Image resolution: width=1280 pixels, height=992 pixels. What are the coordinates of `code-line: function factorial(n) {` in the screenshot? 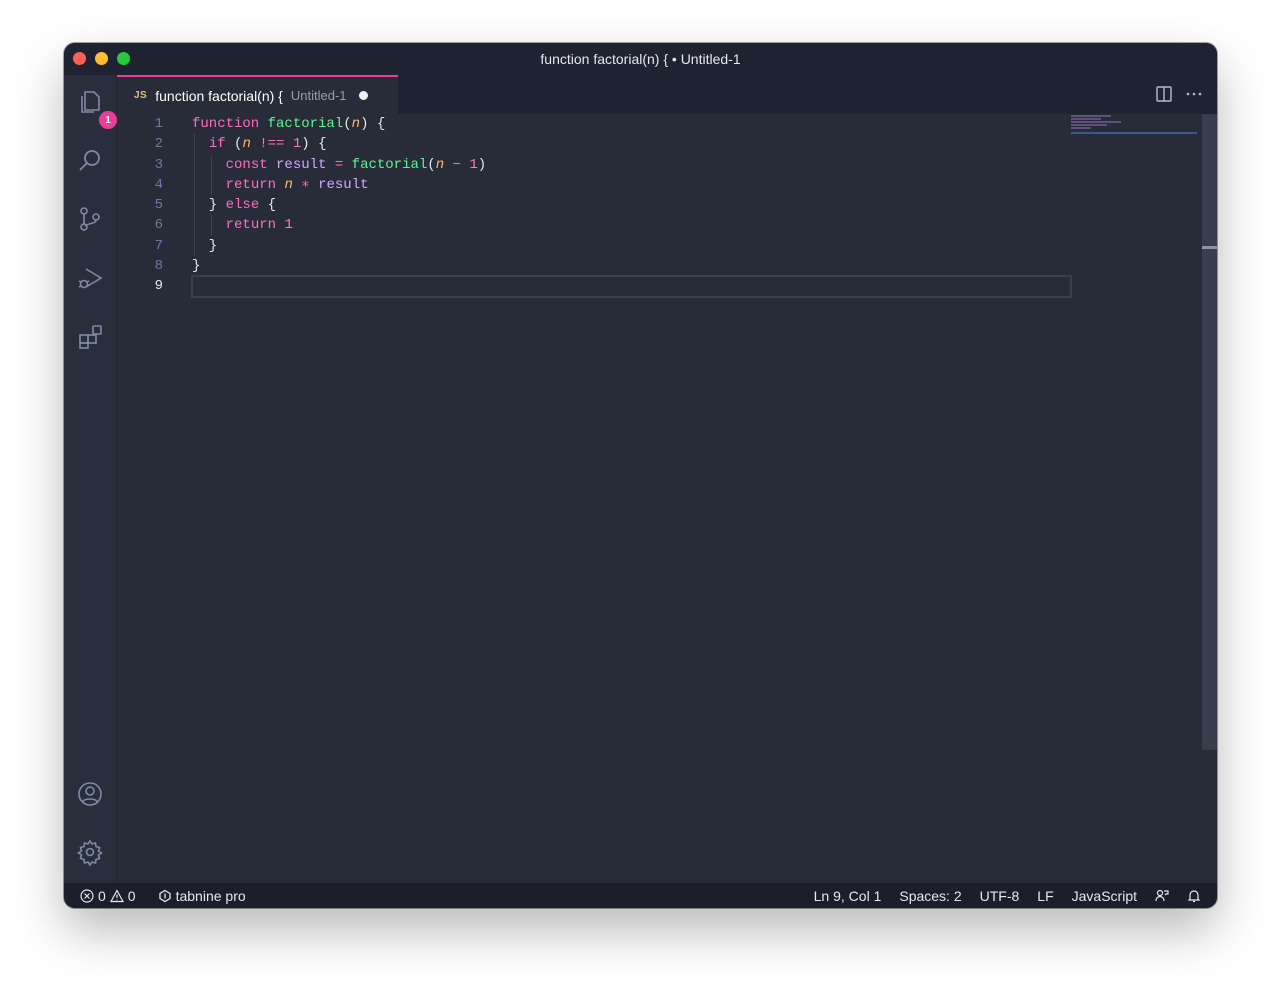 It's located at (631, 124).